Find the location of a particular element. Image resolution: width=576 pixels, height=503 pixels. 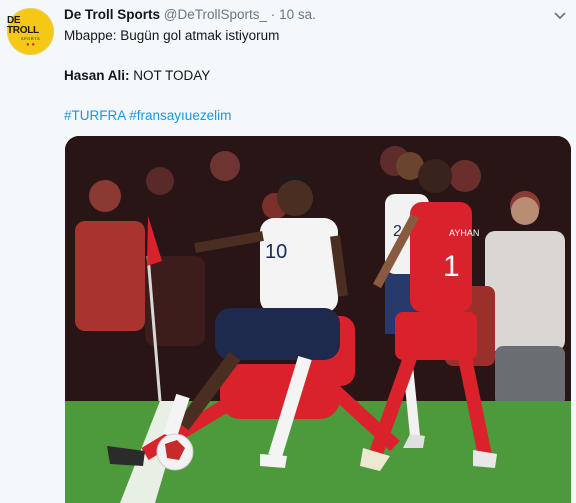

hashtags: #TURFRA #fransayıuezelim is located at coordinates (147, 116).